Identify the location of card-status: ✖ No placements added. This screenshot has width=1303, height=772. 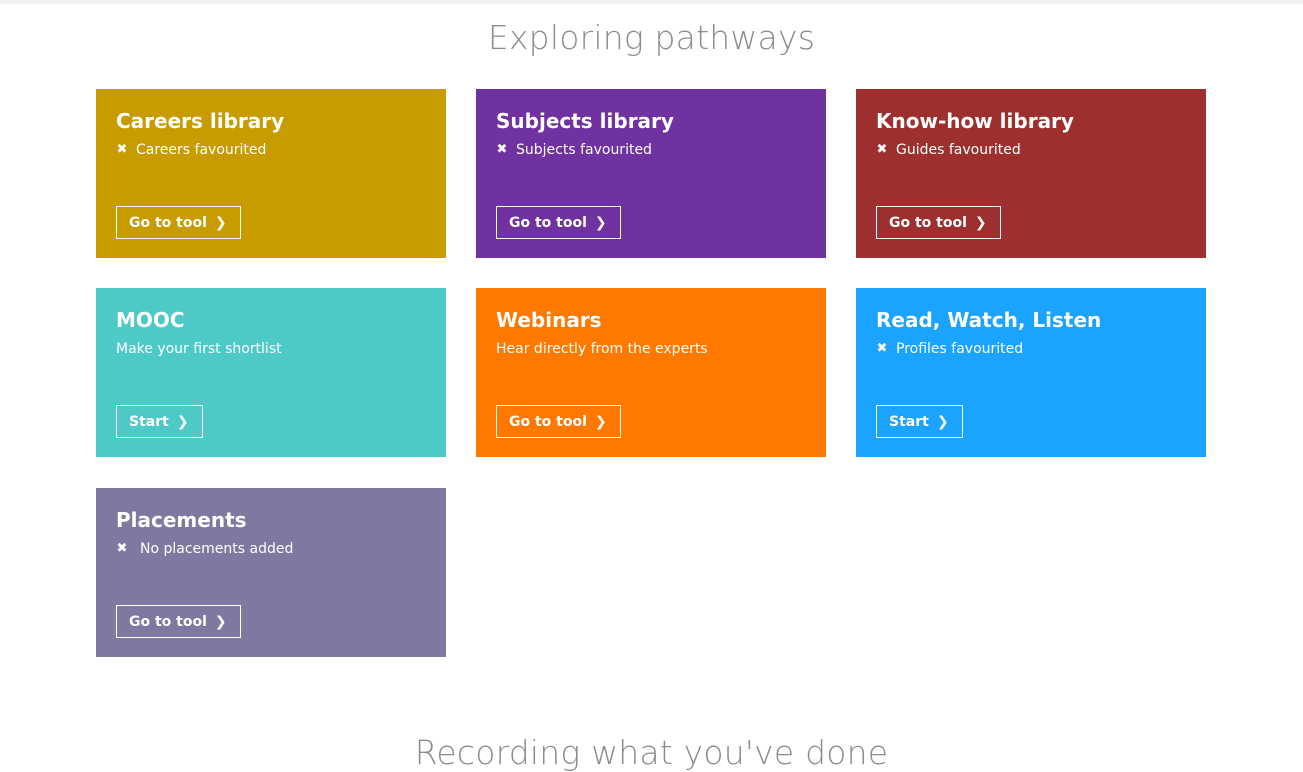
(271, 549).